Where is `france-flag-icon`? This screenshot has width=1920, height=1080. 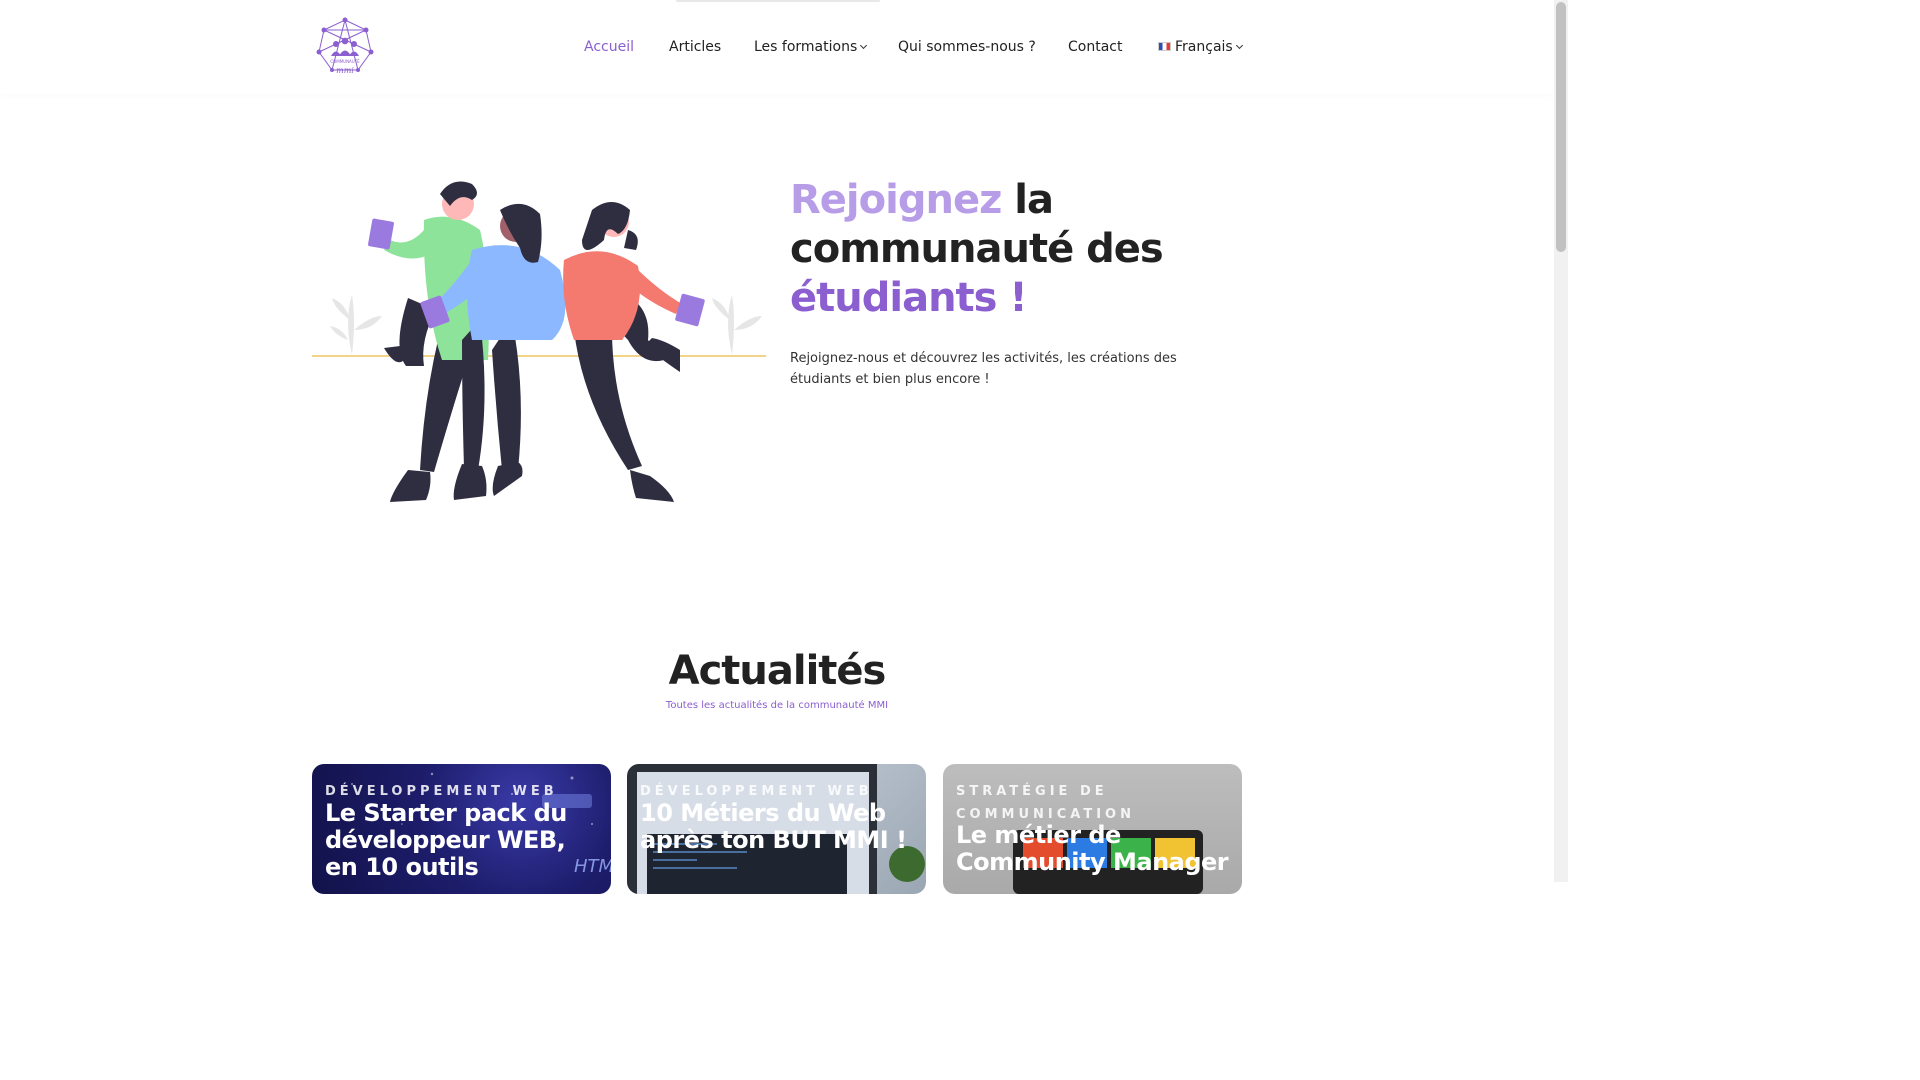
france-flag-icon is located at coordinates (1164, 46).